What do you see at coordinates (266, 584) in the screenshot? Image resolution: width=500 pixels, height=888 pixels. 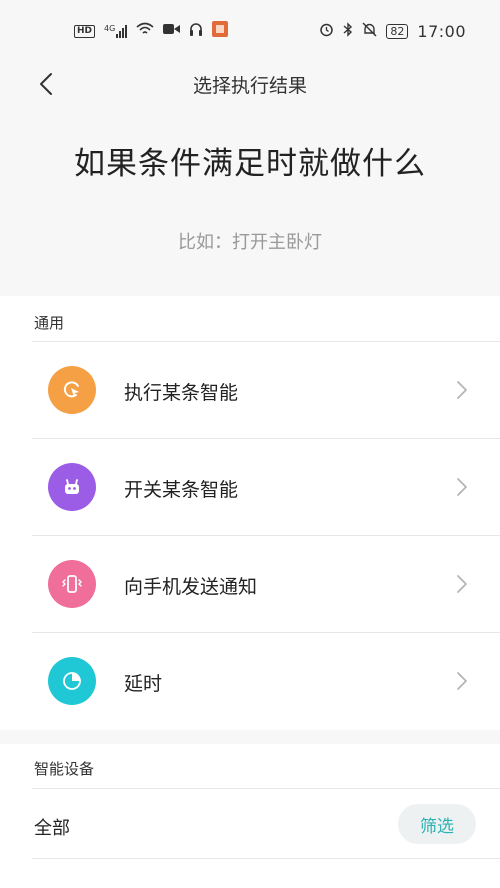 I see `action-item-send-notification: 向手机发送通知` at bounding box center [266, 584].